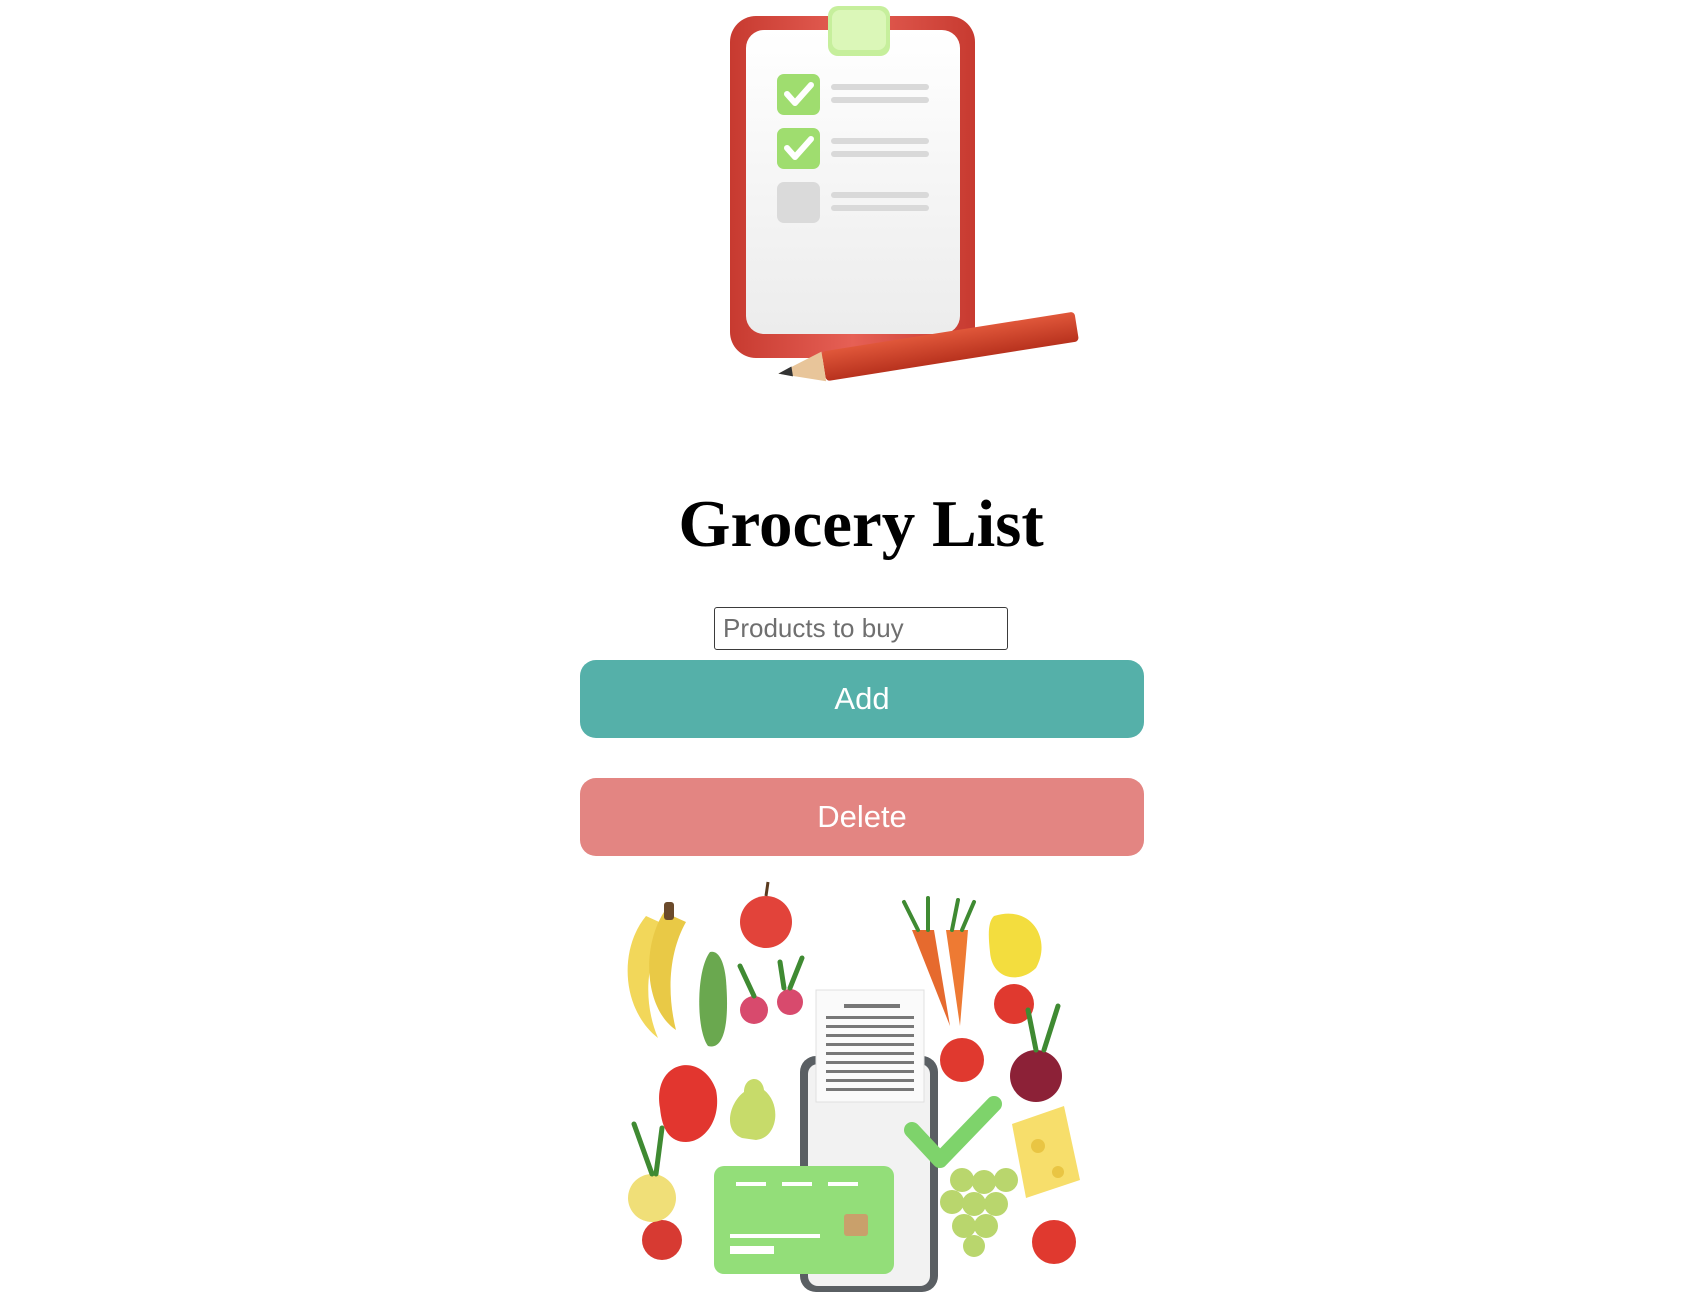 The height and width of the screenshot is (1292, 1686). I want to click on page-title: Grocery List, so click(861, 524).